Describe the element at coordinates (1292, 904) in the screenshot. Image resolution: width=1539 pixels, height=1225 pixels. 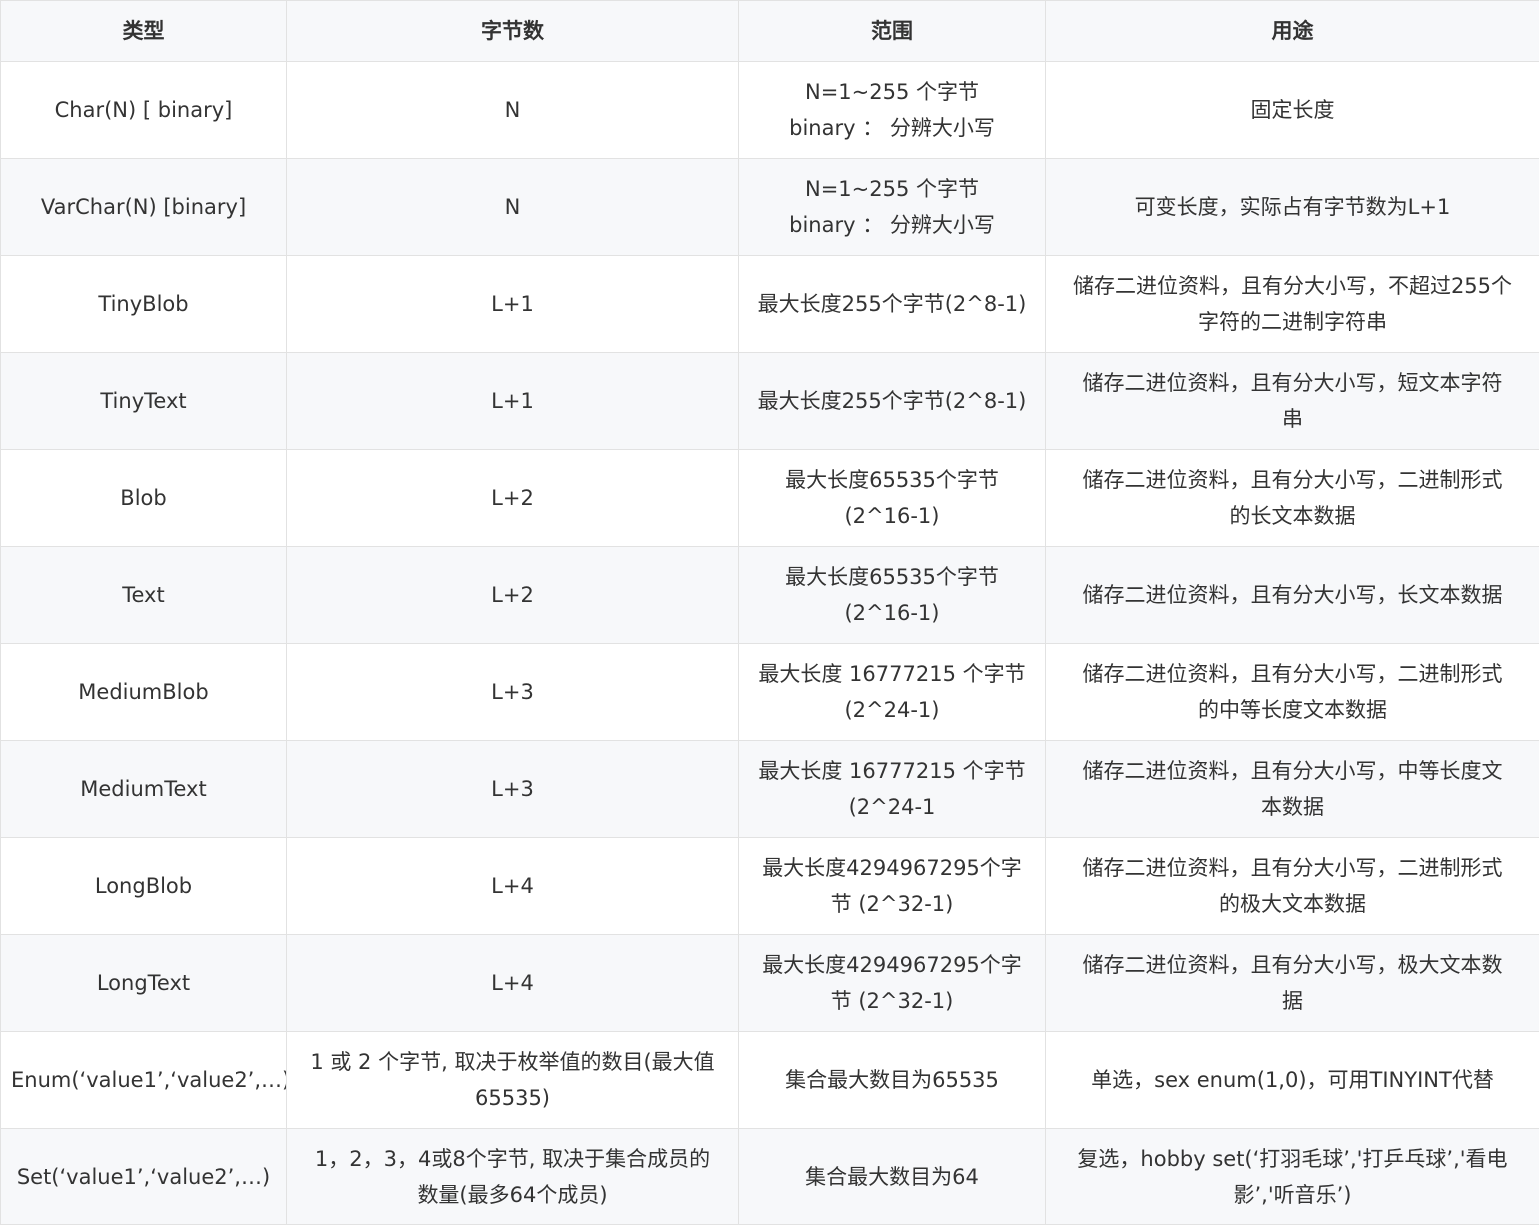
I see `cell-line: 的极大文本数据` at that location.